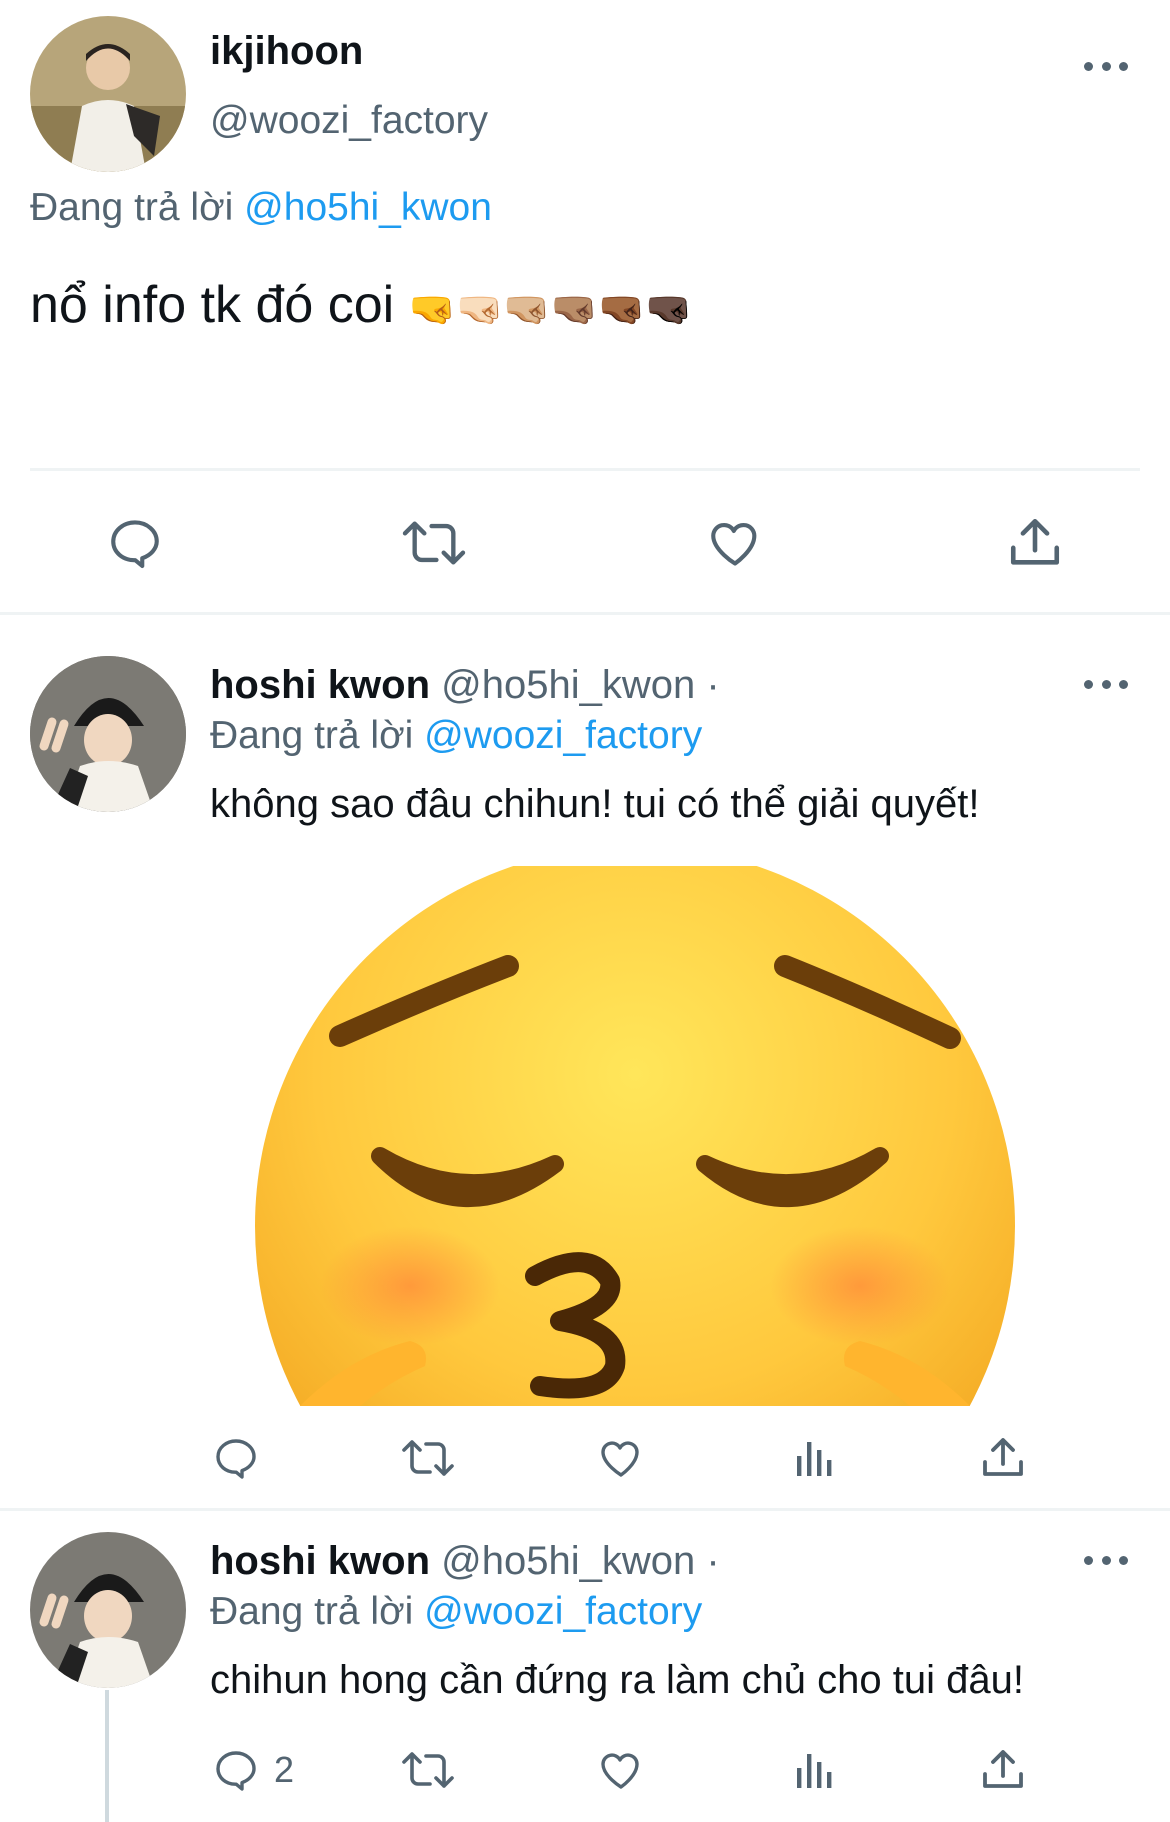 This screenshot has height=1822, width=1170. I want to click on reply-context: Đang trả lời @ho5hi_kwon, so click(261, 208).